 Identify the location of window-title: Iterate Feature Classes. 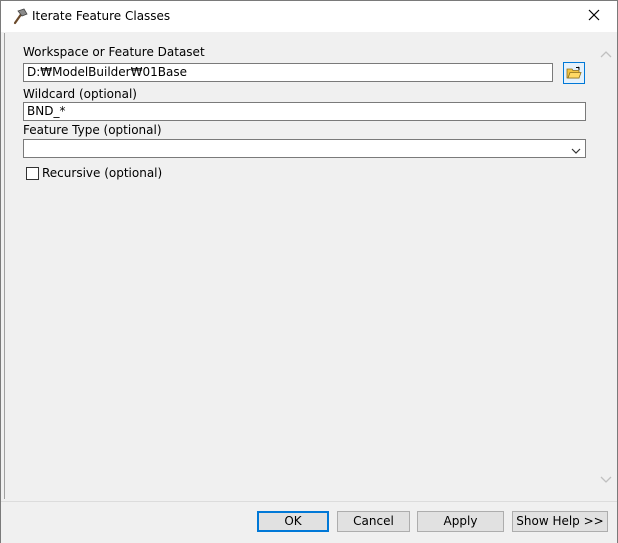
(101, 16).